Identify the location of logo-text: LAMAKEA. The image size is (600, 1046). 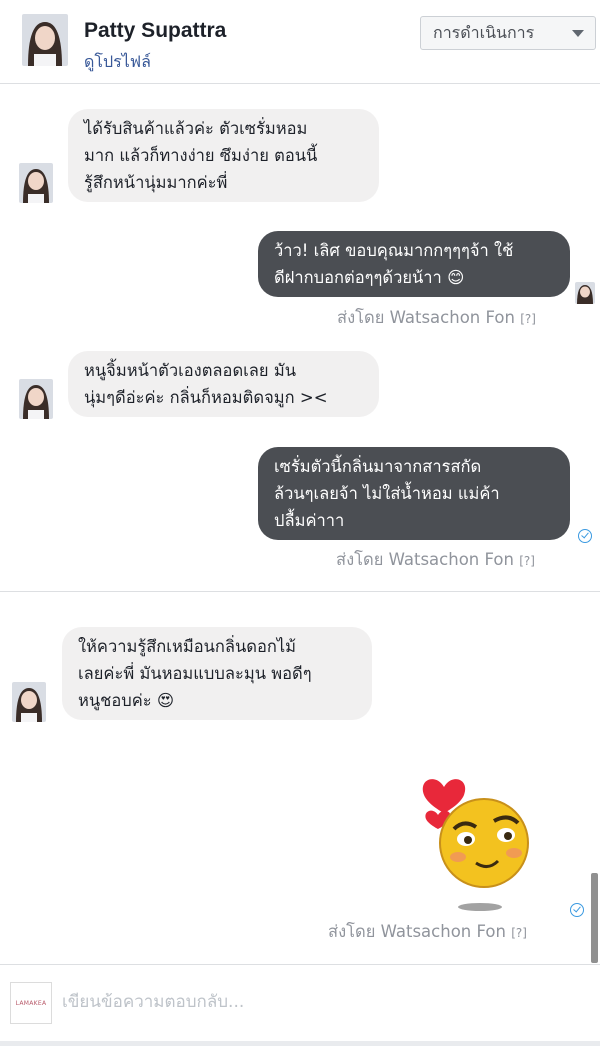
(31, 1003).